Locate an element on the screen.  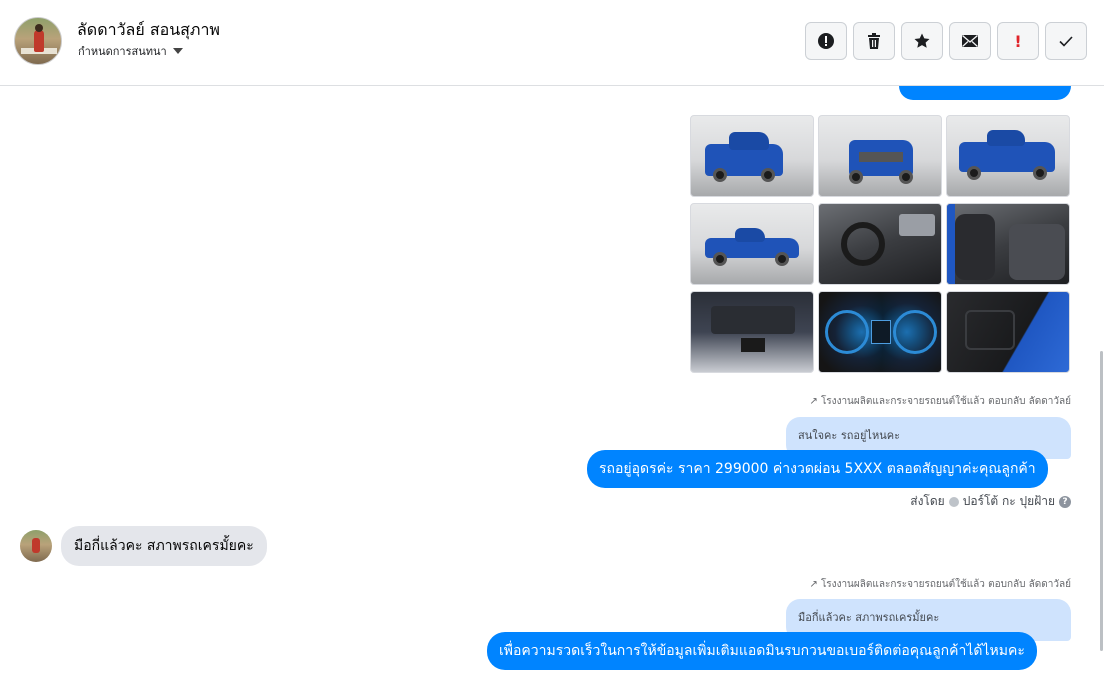
conversation-header: ลัดดาวัลย์ สอนสุภาพ กำหนดการสนทนา ! is located at coordinates (552, 43).